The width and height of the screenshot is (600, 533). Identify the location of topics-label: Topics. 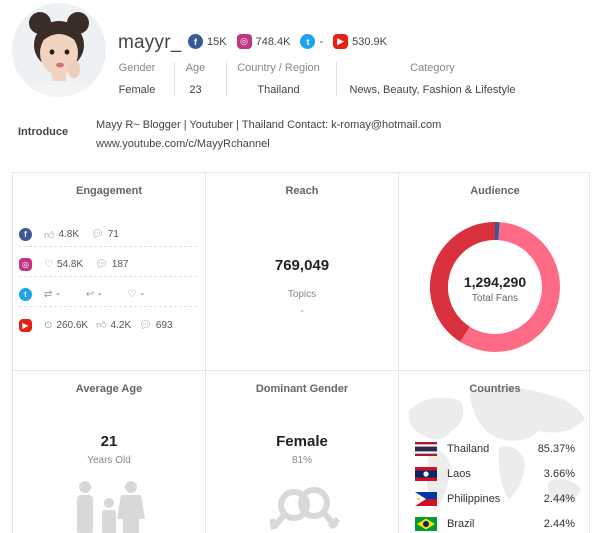
(302, 294).